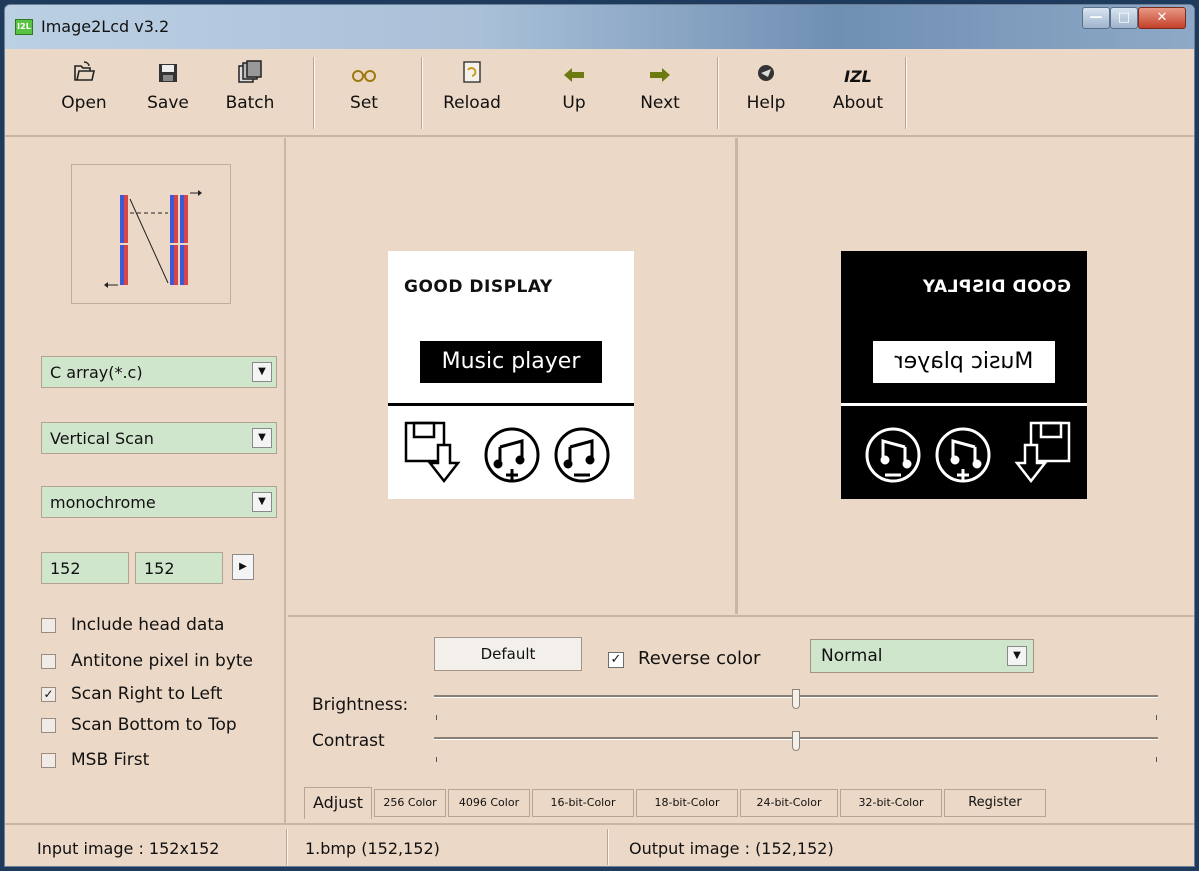 The image size is (1199, 871). I want to click on output-format-select: C array(*.c) ▼, so click(159, 372).